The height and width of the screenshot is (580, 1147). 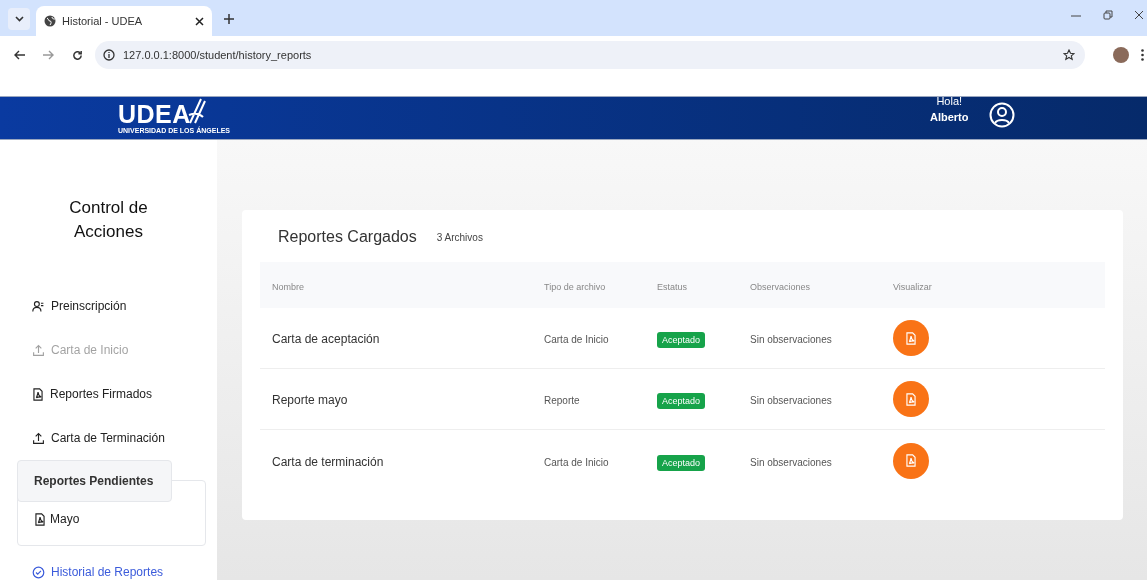 What do you see at coordinates (19, 55) in the screenshot?
I see `back-icon` at bounding box center [19, 55].